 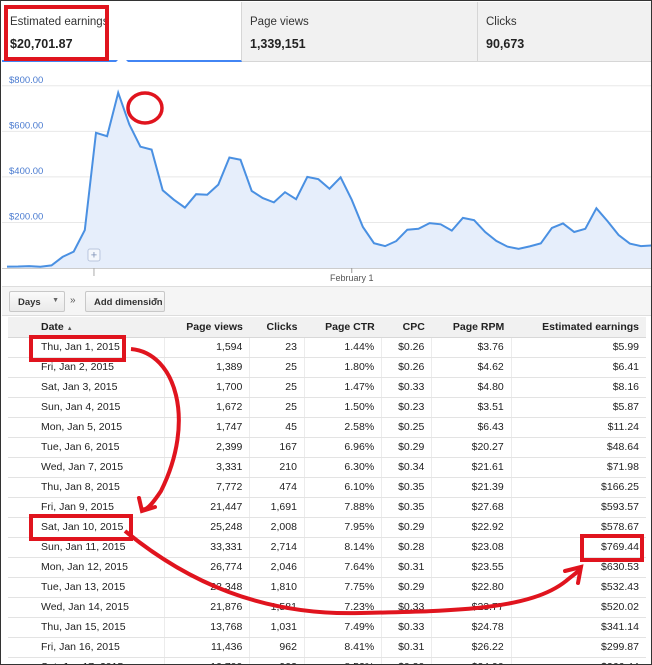 I want to click on table-cell: 25,248, so click(x=206, y=527).